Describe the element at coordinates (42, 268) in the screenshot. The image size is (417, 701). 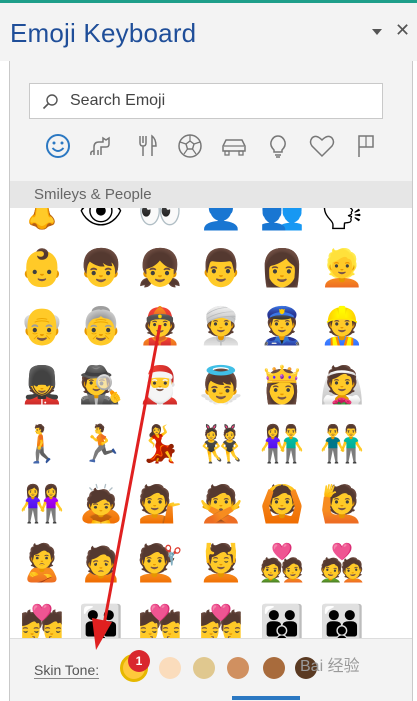
I see `emoji-cell: 👶` at that location.